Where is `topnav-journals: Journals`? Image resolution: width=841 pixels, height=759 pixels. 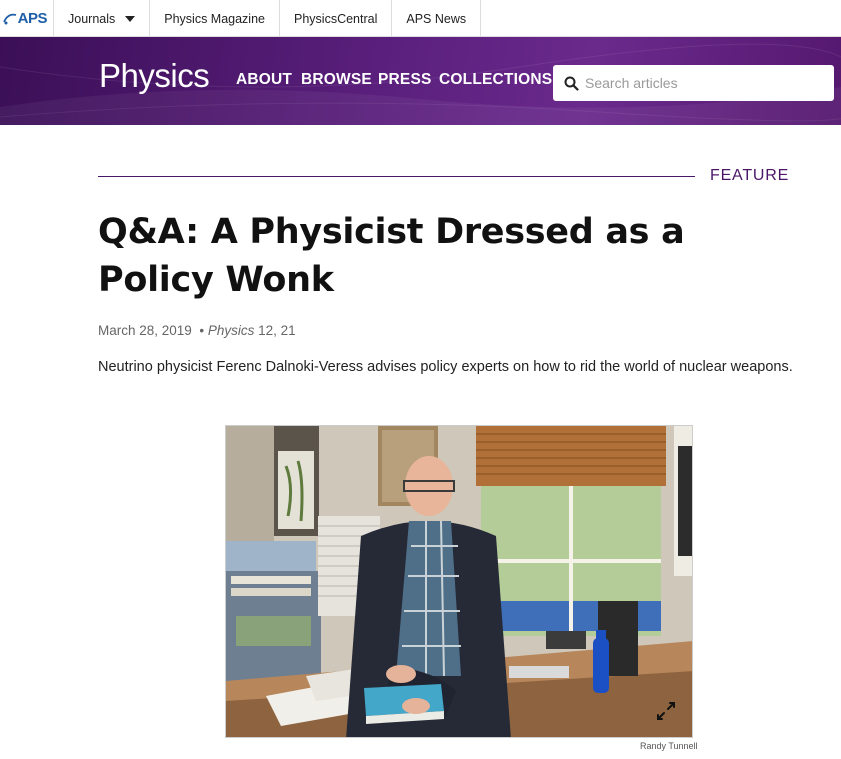 topnav-journals: Journals is located at coordinates (102, 18).